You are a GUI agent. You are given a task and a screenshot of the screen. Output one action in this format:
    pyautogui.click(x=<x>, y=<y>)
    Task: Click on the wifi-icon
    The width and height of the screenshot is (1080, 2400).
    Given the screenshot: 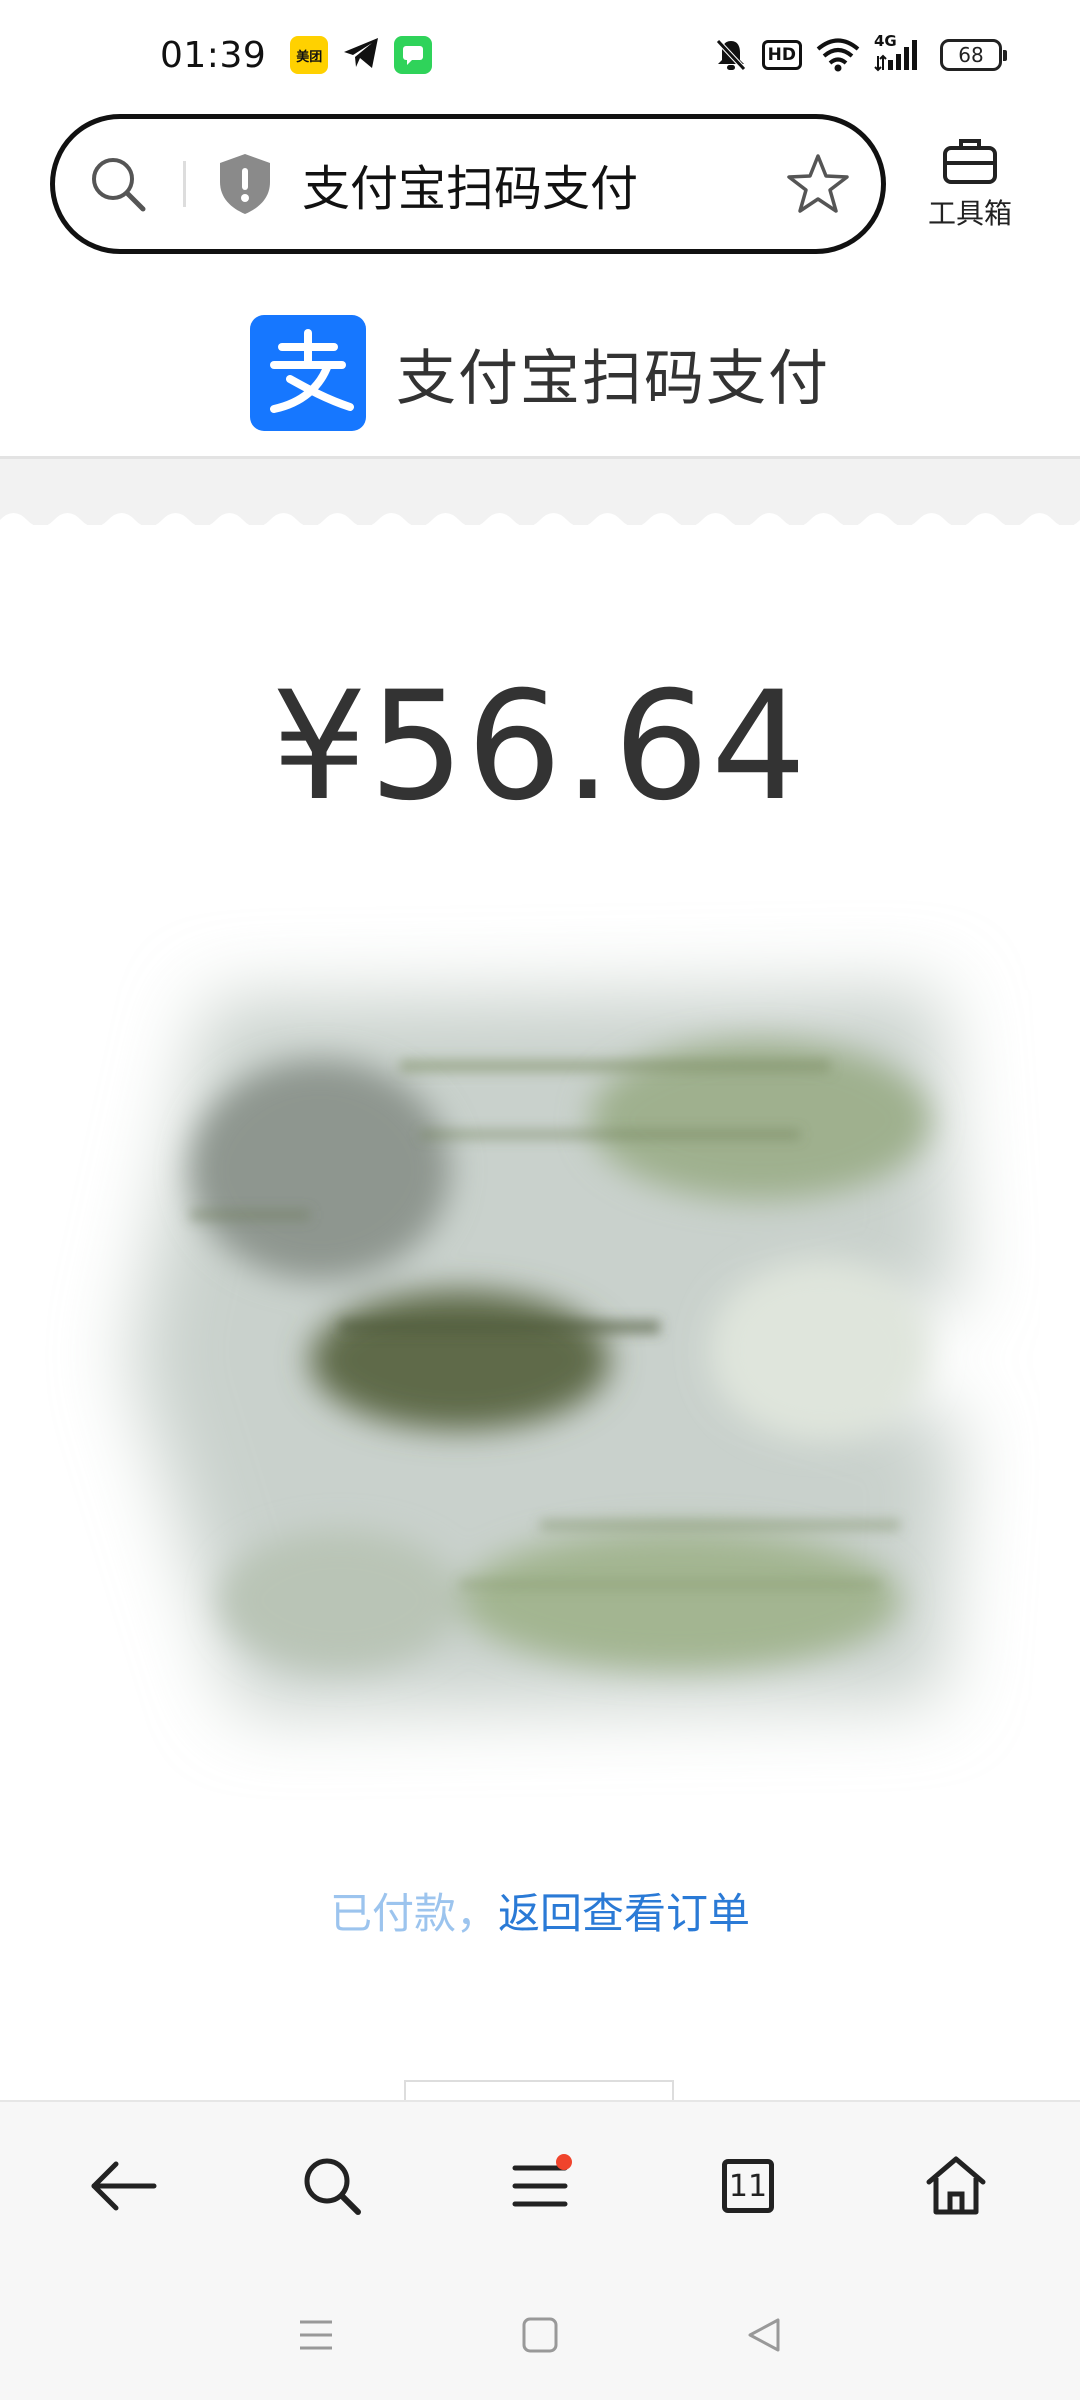 What is the action you would take?
    pyautogui.click(x=838, y=55)
    